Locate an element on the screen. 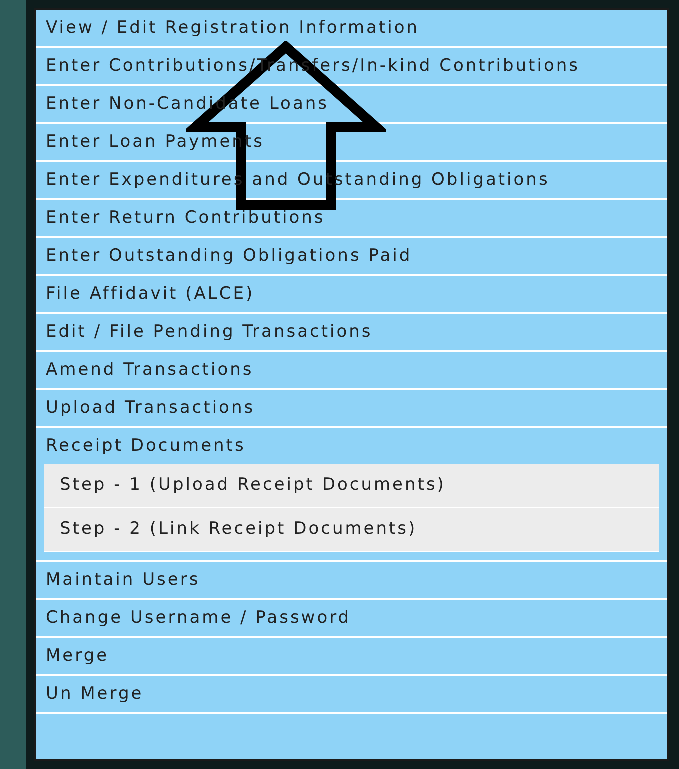  menu-item: Upload Transactions is located at coordinates (351, 408).